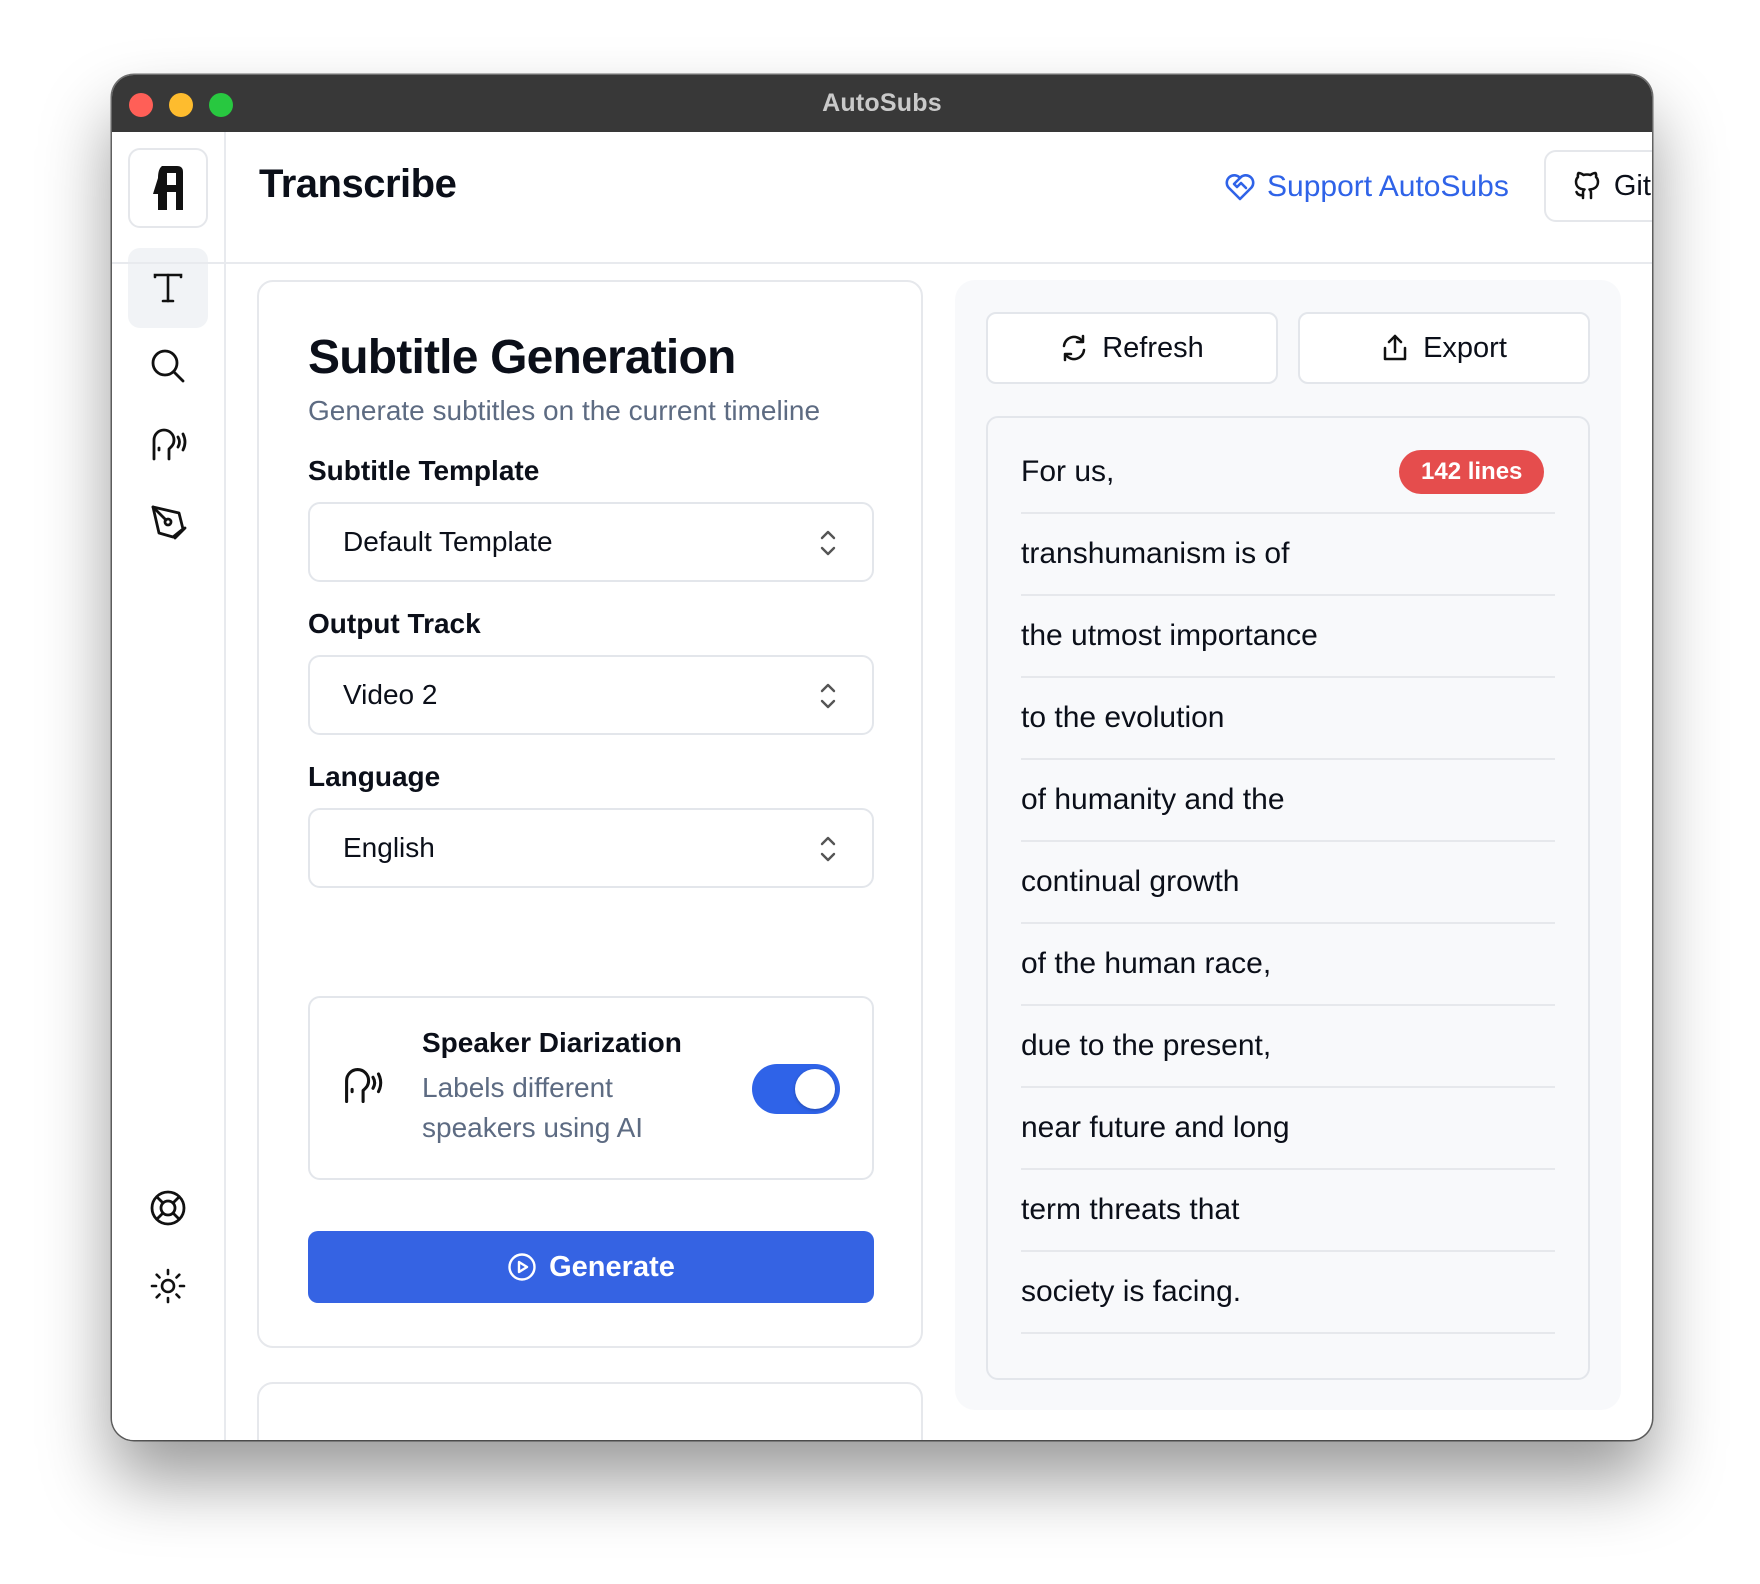 The width and height of the screenshot is (1760, 1584). I want to click on github-label: GitHub, so click(1632, 185).